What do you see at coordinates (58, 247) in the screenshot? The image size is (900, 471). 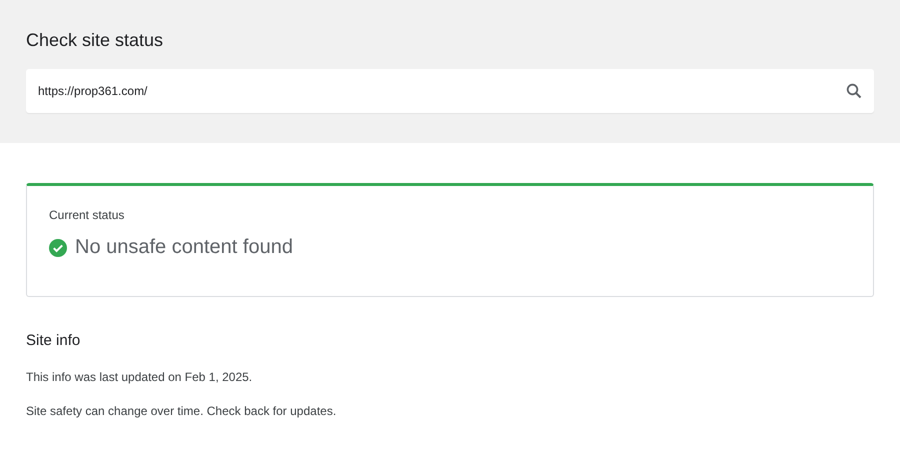 I see `check-circle-icon` at bounding box center [58, 247].